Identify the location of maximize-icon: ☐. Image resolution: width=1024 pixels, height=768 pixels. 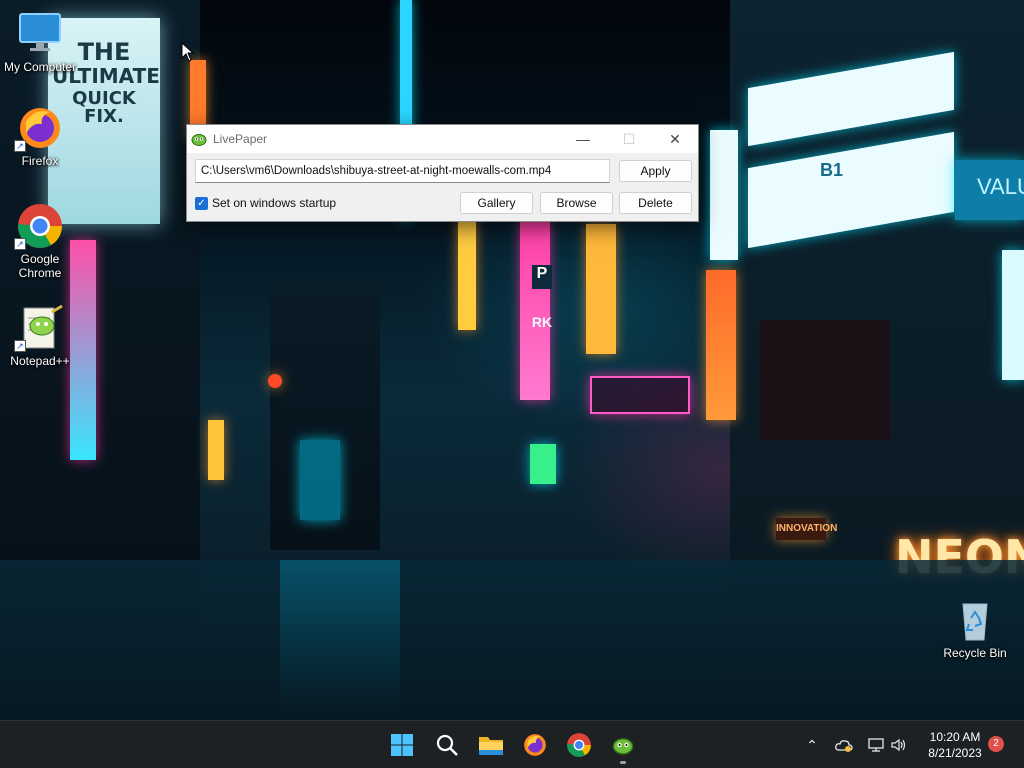
(629, 138).